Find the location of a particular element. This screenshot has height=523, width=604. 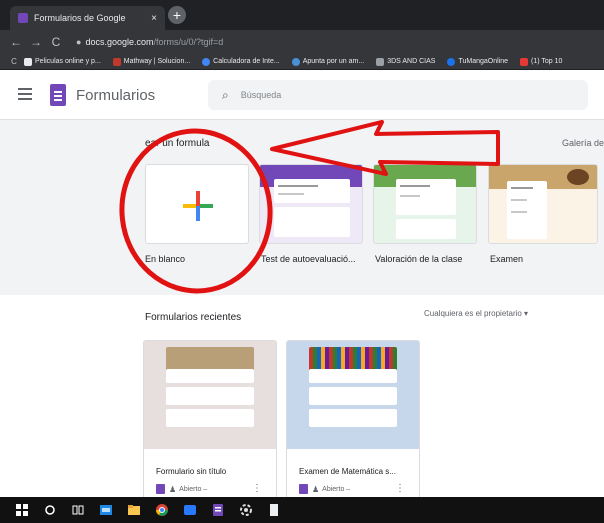

template-exam is located at coordinates (543, 204).